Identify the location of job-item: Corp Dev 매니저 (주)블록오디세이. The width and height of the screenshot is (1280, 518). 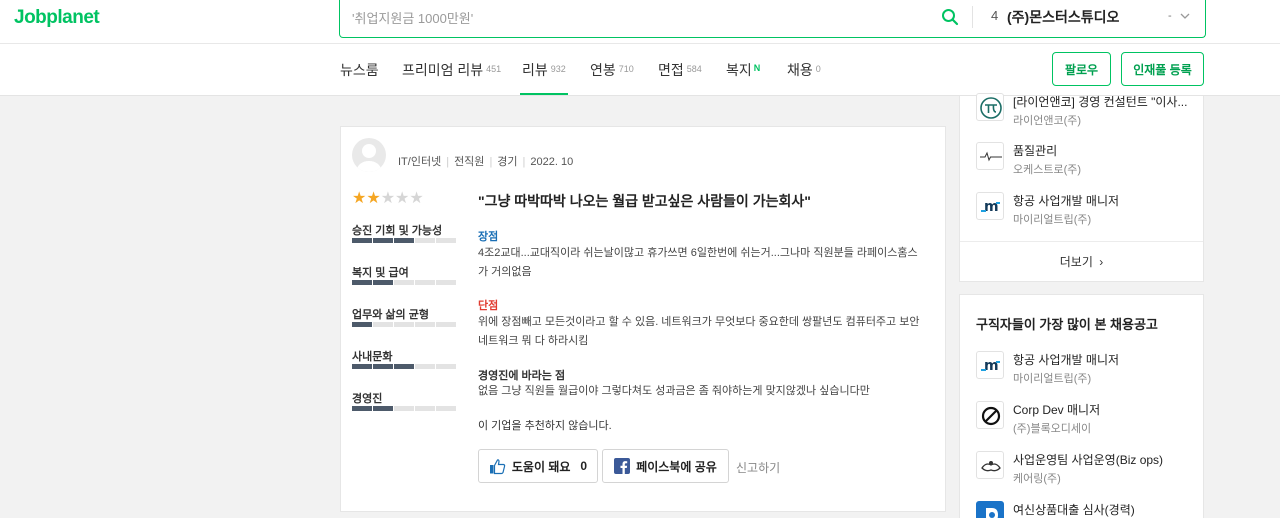
(1086, 418).